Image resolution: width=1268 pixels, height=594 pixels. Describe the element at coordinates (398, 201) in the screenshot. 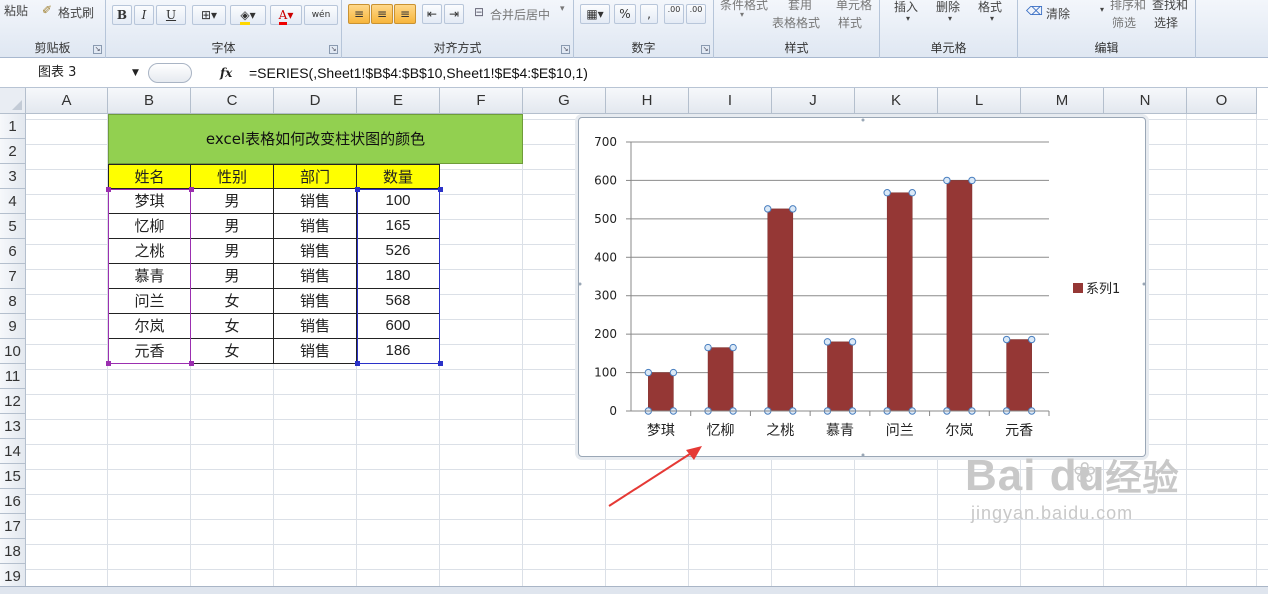

I see `table-cell: 100` at that location.